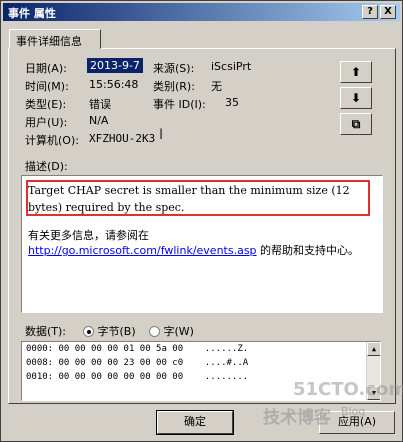 This screenshot has width=403, height=442. I want to click on words-option: 字(W), so click(171, 331).